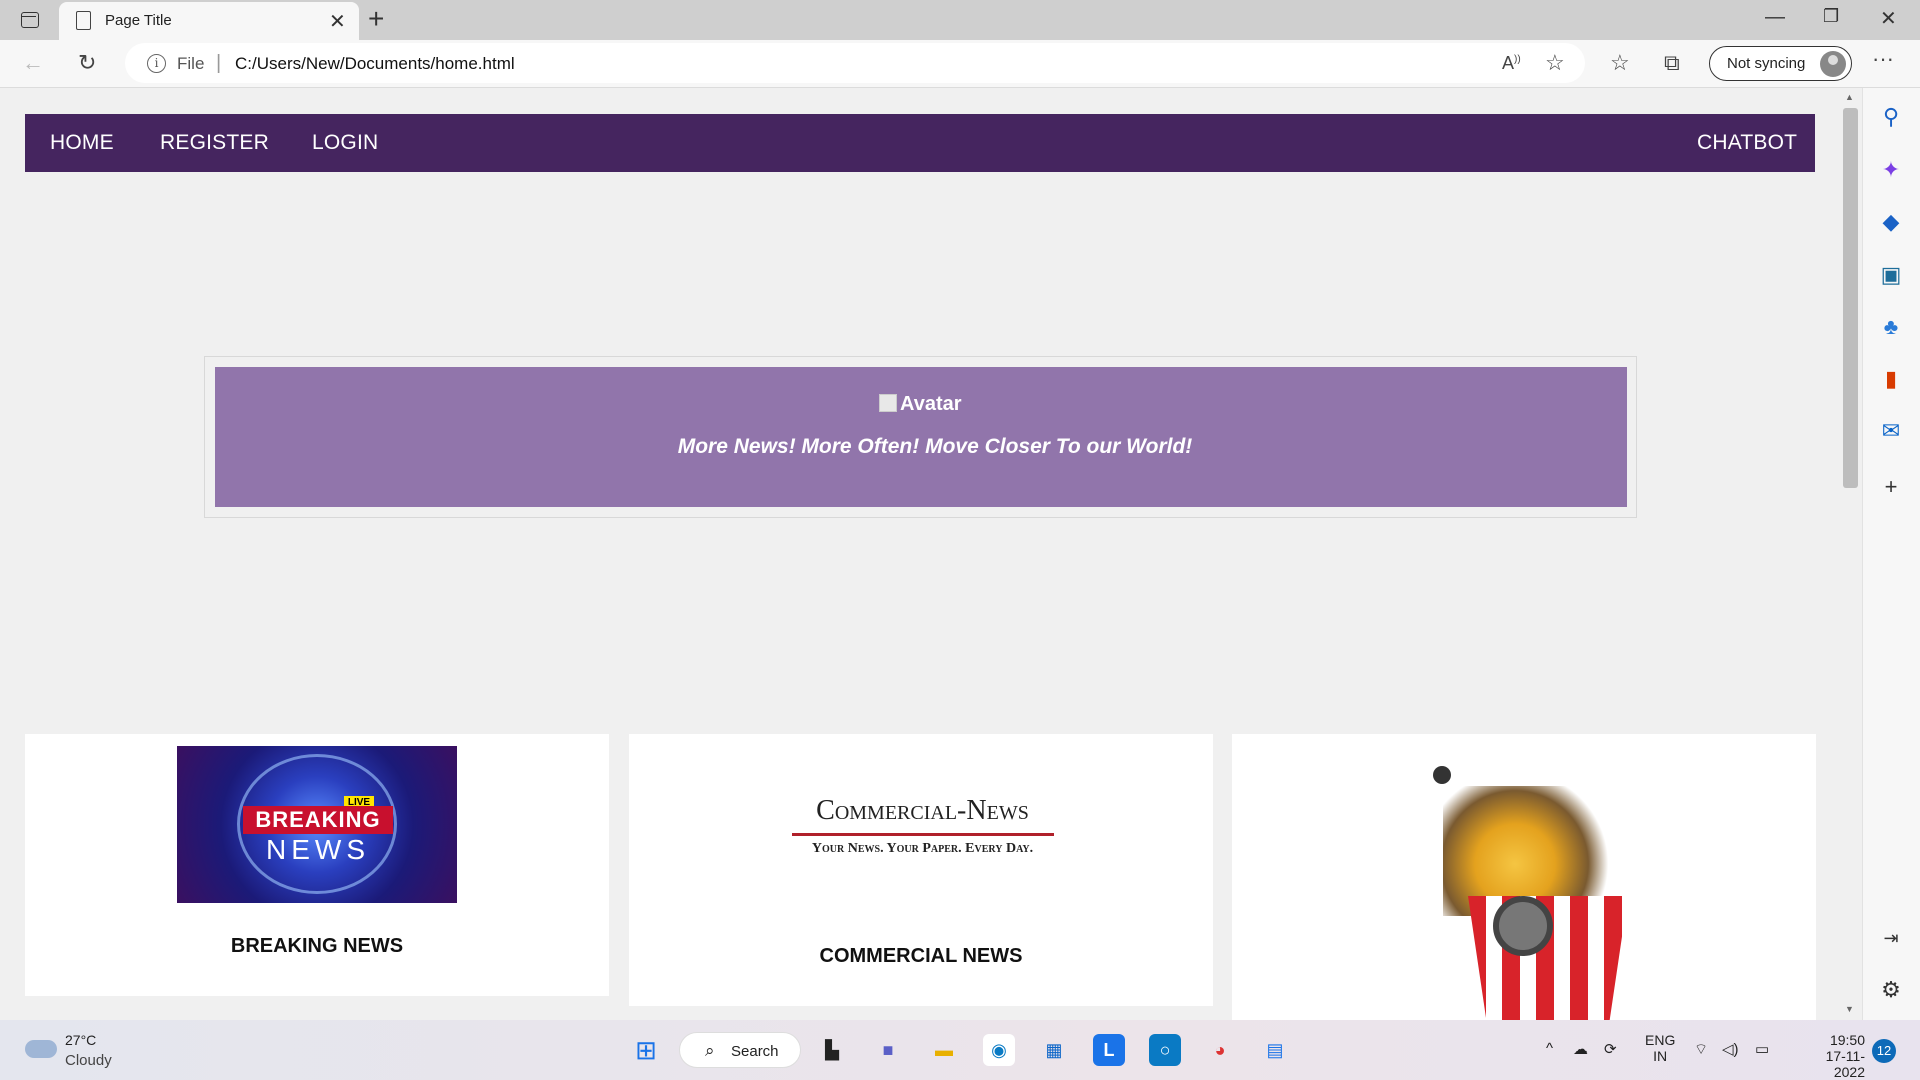  What do you see at coordinates (376, 19) in the screenshot?
I see `new-tab-button: +` at bounding box center [376, 19].